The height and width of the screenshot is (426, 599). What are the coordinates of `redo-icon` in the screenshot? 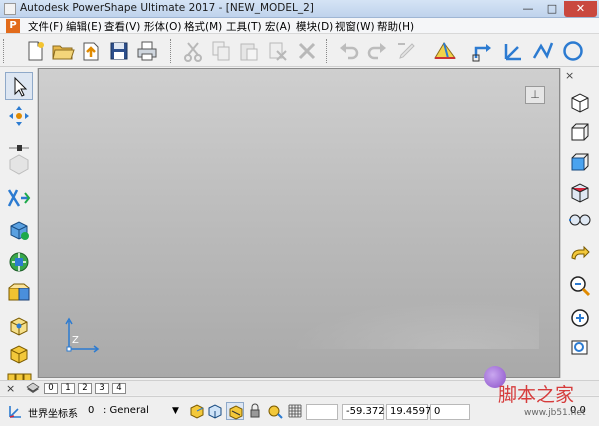 It's located at (377, 51).